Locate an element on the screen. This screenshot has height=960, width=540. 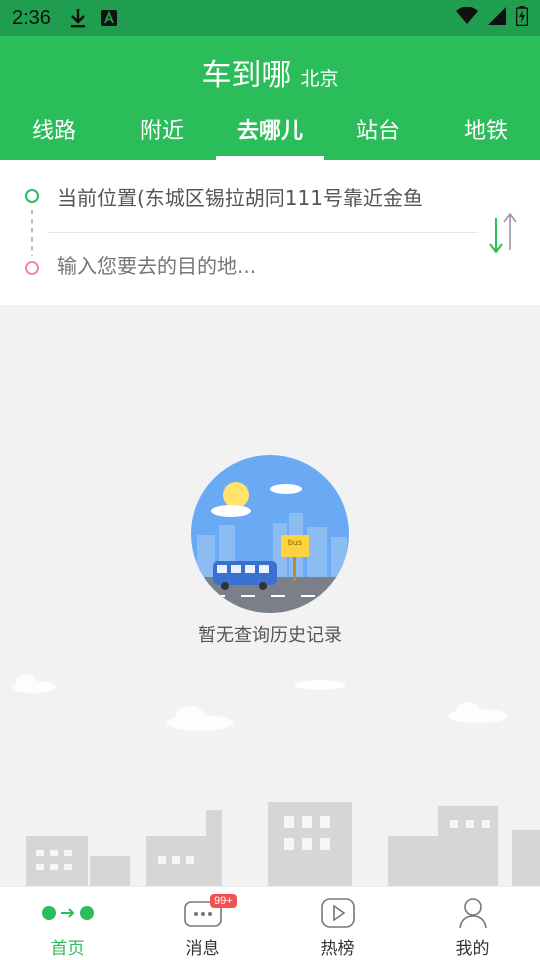
font-app-icon is located at coordinates (108, 18).